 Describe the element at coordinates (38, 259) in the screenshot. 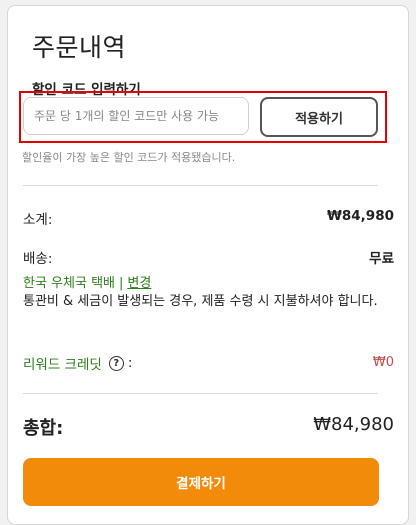

I see `shipping-label: 배송:` at that location.